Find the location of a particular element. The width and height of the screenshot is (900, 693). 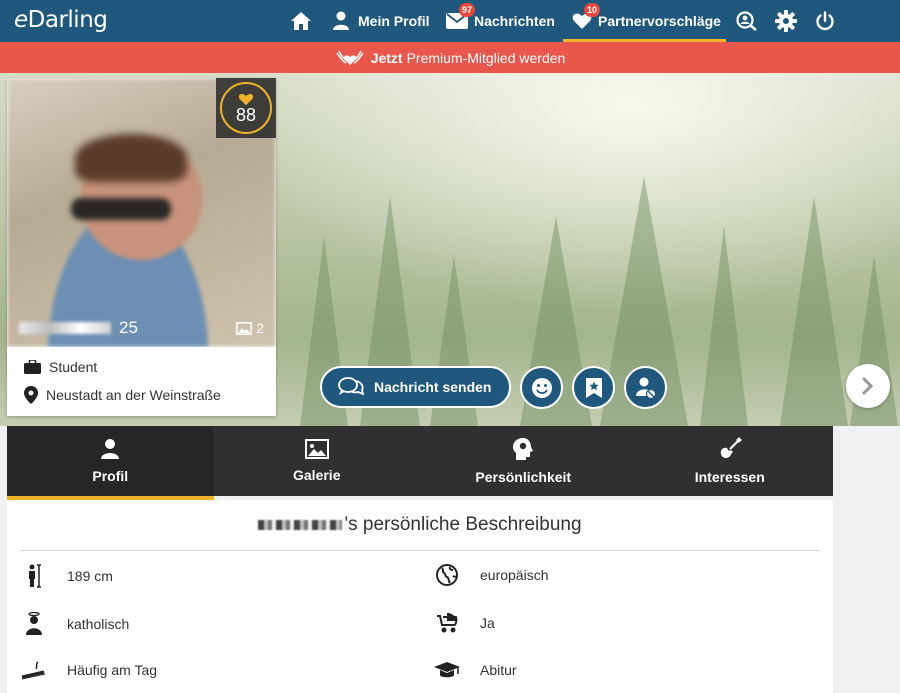

tab-profile: Profil is located at coordinates (110, 463).